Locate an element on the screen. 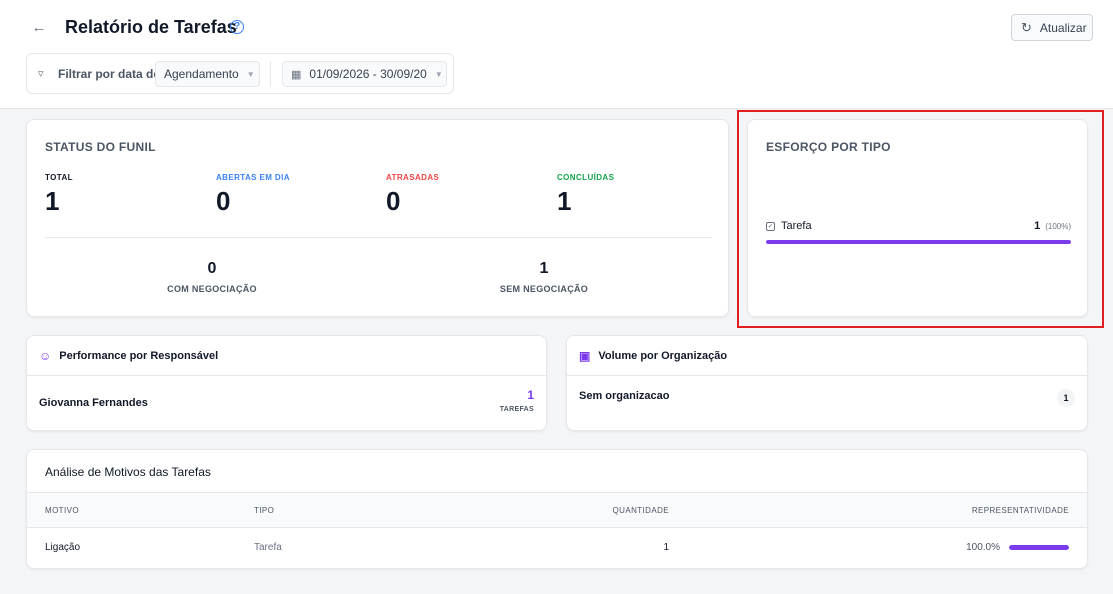 This screenshot has width=1113, height=594. organization-count-badge: 1 is located at coordinates (1066, 398).